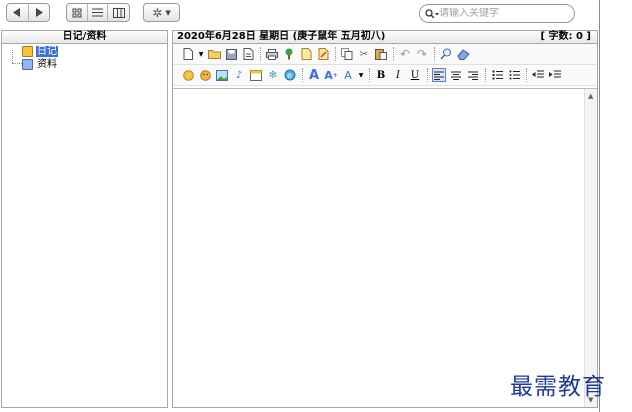 Image resolution: width=632 pixels, height=412 pixels. What do you see at coordinates (422, 54) in the screenshot?
I see `redo-icon: ↷` at bounding box center [422, 54].